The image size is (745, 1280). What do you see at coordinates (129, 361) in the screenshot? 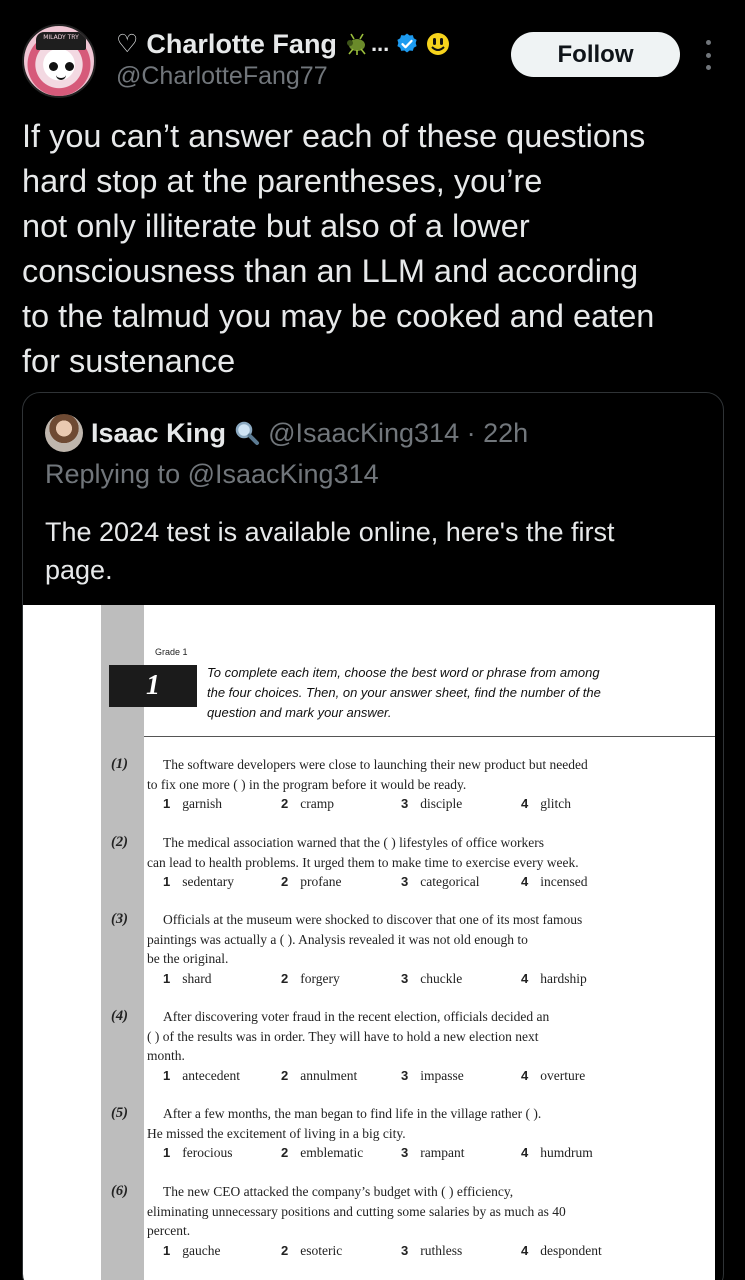
I see `post-text-line: for sustenance` at bounding box center [129, 361].